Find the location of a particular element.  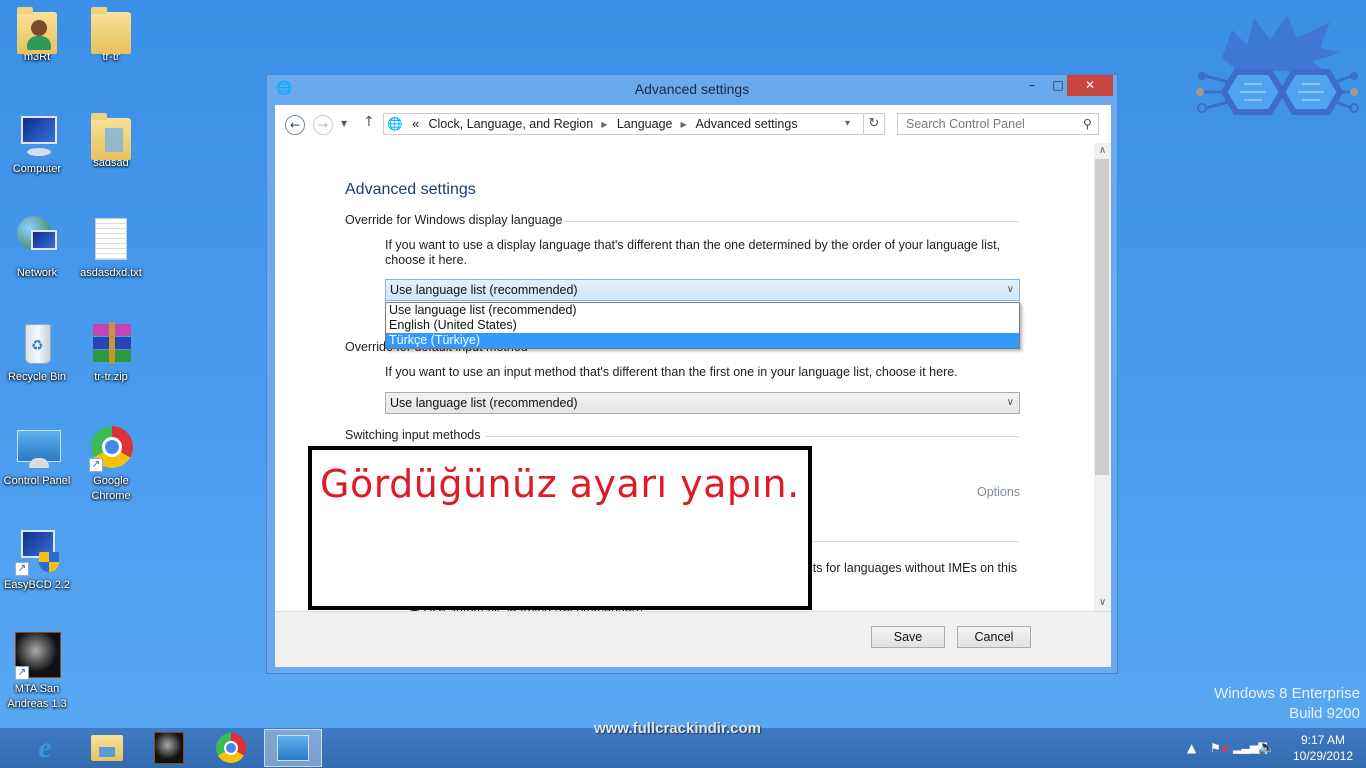

volume-icon: 🔈 is located at coordinates (1266, 748).